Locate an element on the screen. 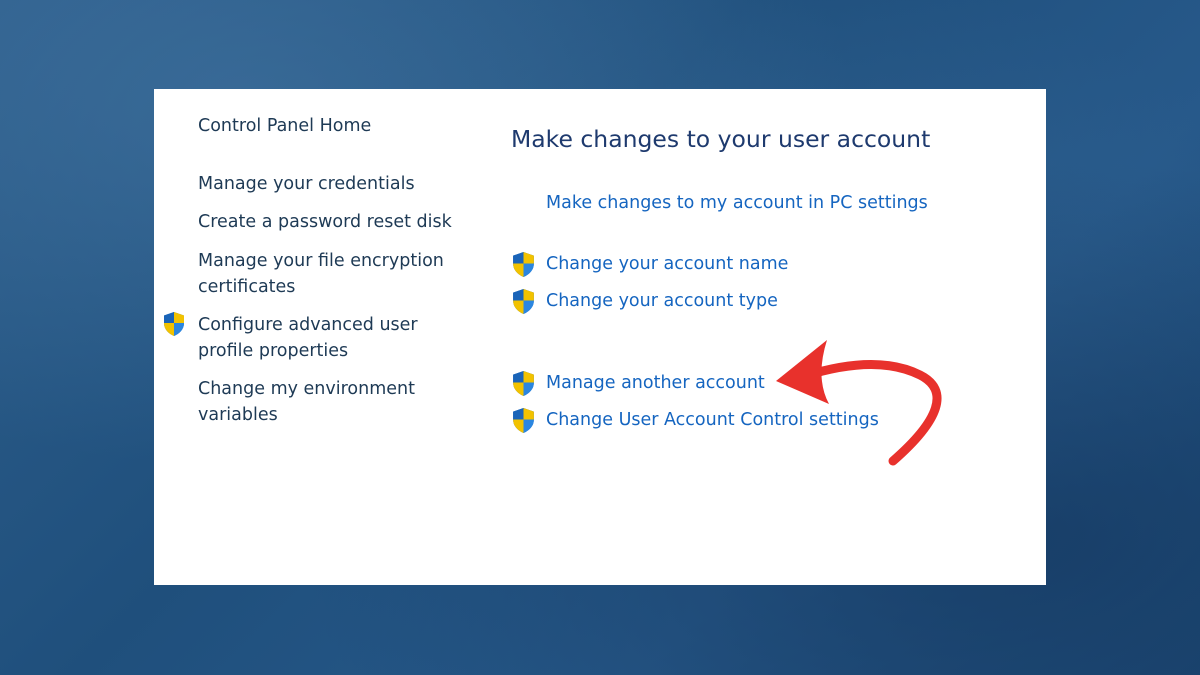 The image size is (1200, 675). nav-change-environment-variables: Change my environment variables is located at coordinates (333, 402).